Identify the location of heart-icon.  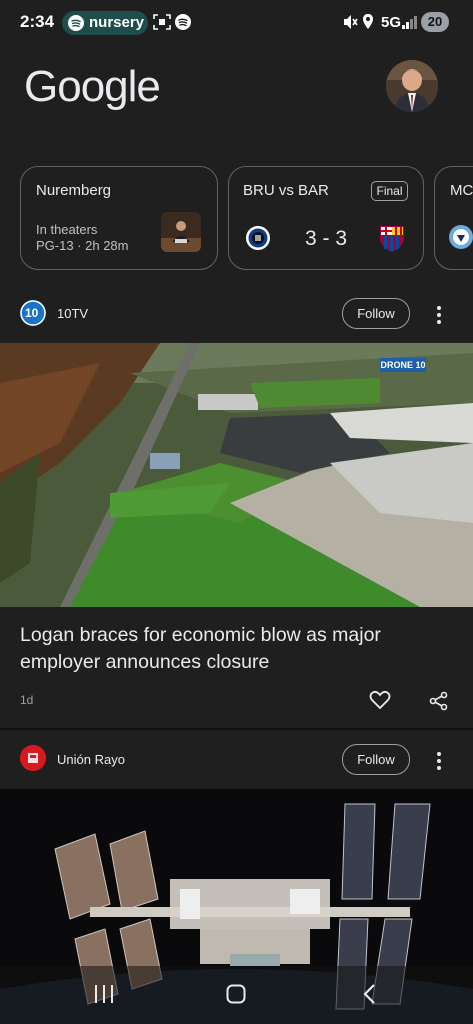
(380, 702).